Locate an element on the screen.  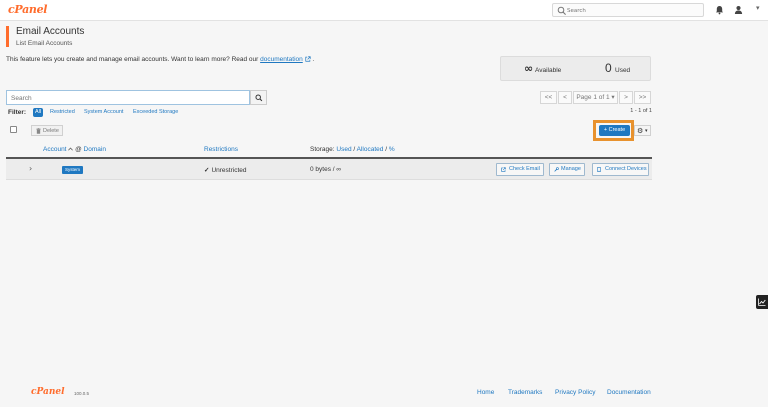
account-stats: ∞ Available 0 Used is located at coordinates (575, 68).